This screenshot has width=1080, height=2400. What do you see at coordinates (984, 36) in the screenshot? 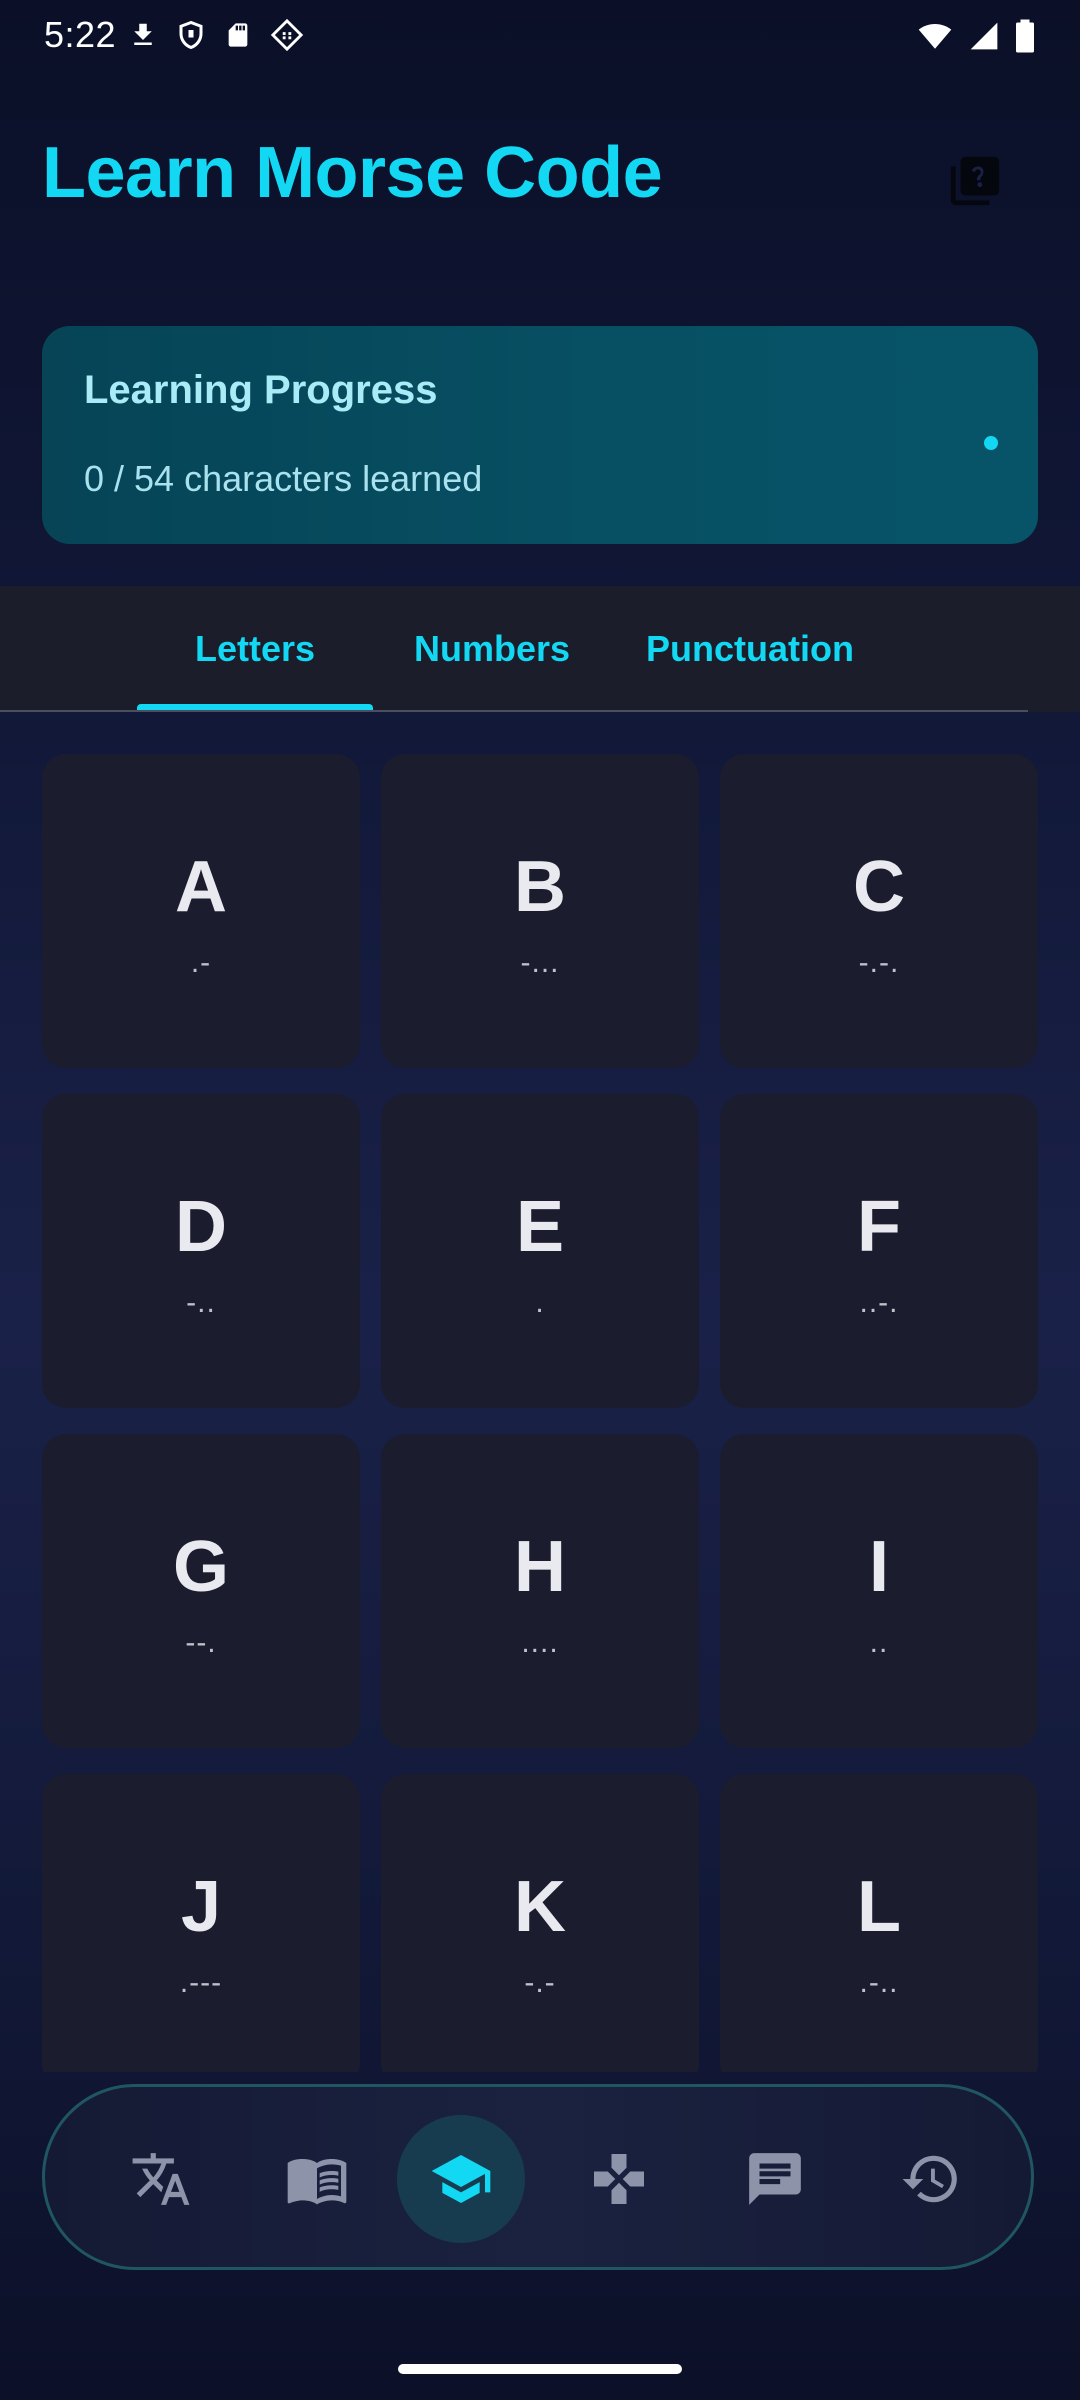
I see `signal-icon` at bounding box center [984, 36].